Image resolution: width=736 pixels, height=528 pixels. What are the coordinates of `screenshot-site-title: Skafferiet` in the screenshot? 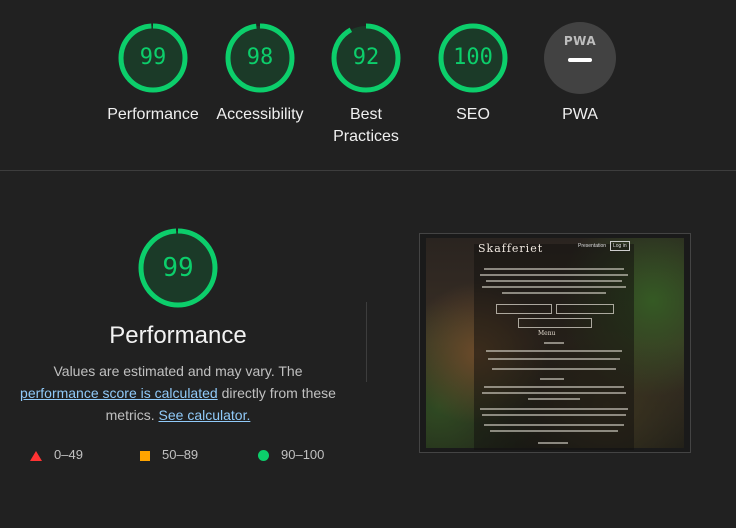 It's located at (511, 248).